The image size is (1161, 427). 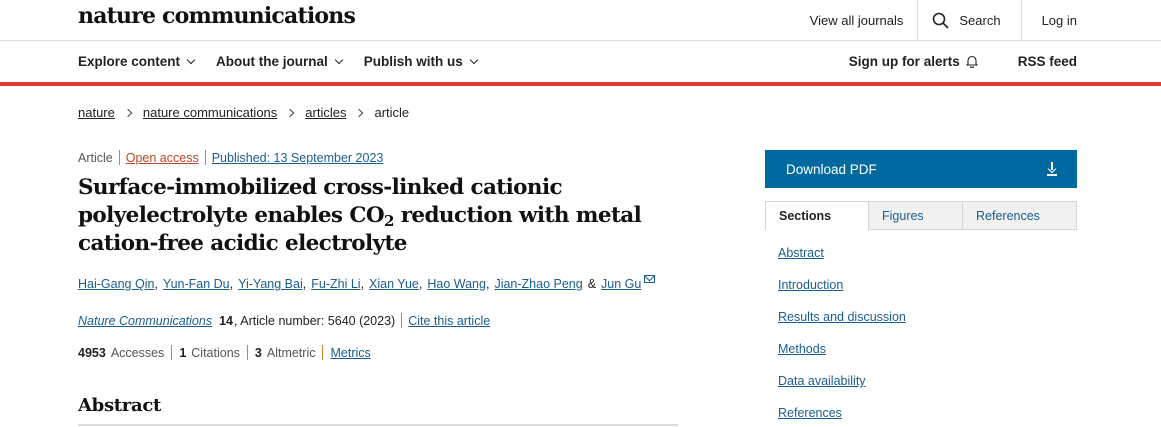 What do you see at coordinates (857, 20) in the screenshot?
I see `view-all-journals-link: View all journals` at bounding box center [857, 20].